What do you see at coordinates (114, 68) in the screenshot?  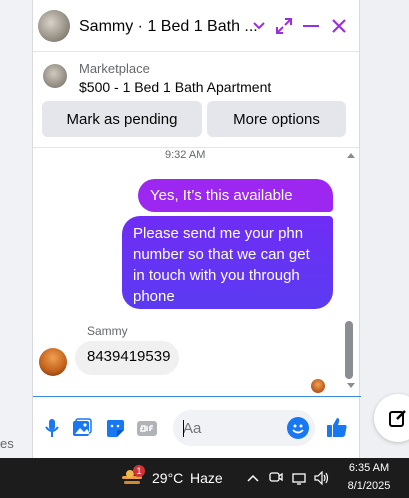 I see `listing-source: Marketplace` at bounding box center [114, 68].